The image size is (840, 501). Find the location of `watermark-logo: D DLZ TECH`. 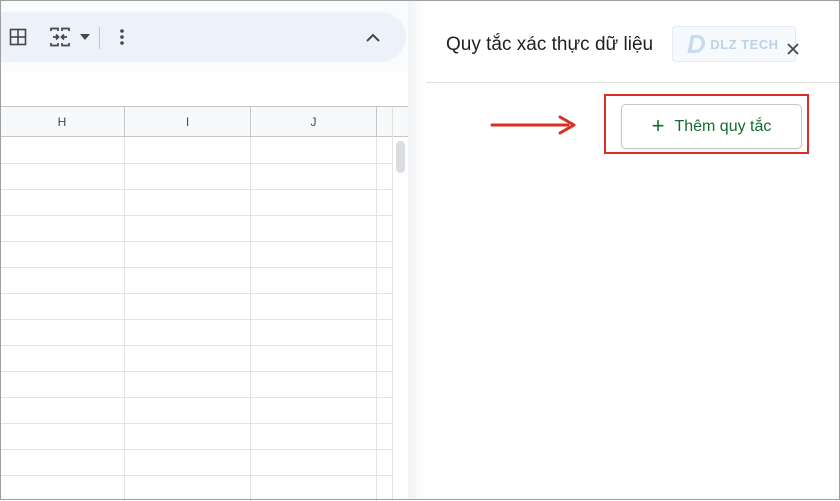

watermark-logo: D DLZ TECH is located at coordinates (734, 44).